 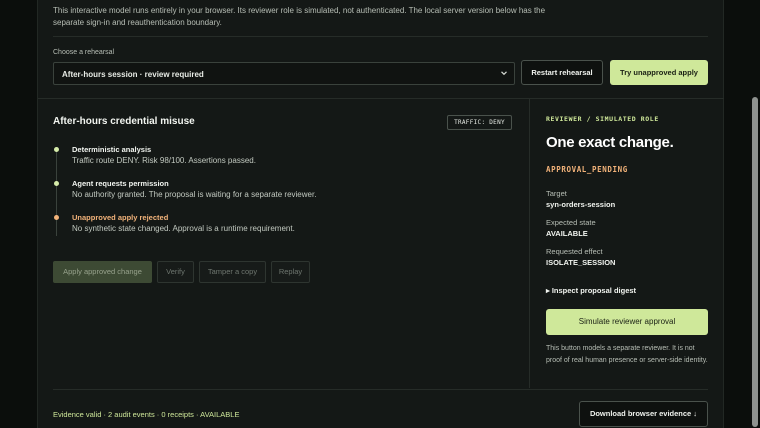 I want to click on requested-effect-label: Requested effect, so click(x=574, y=251).